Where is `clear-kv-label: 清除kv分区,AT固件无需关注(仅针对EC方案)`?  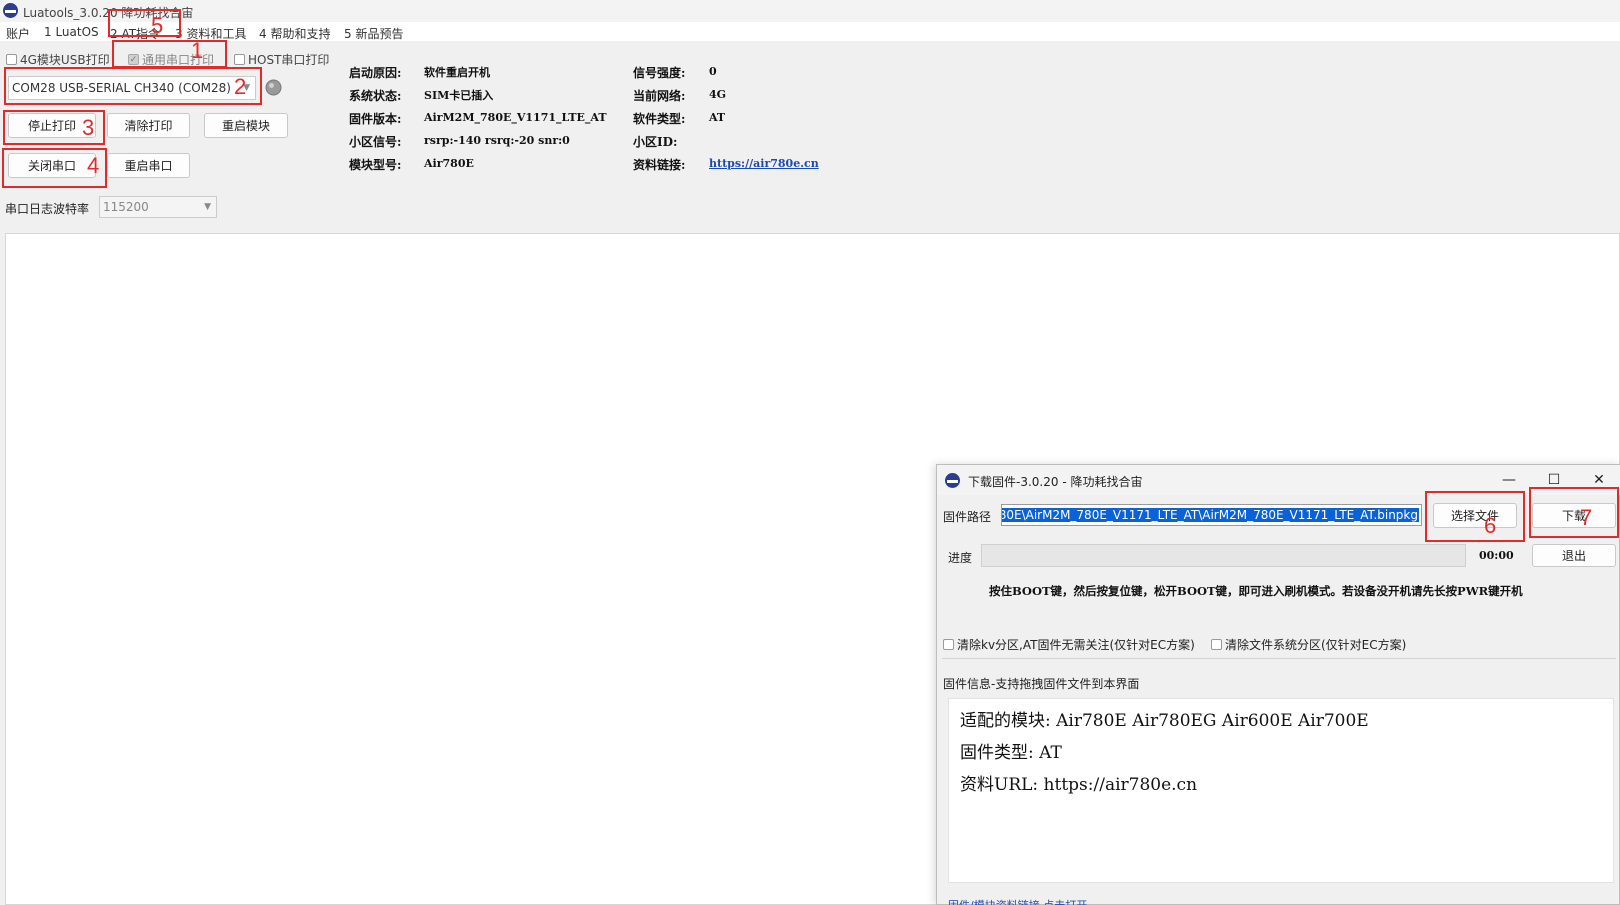 clear-kv-label: 清除kv分区,AT固件无需关注(仅针对EC方案) is located at coordinates (1076, 645).